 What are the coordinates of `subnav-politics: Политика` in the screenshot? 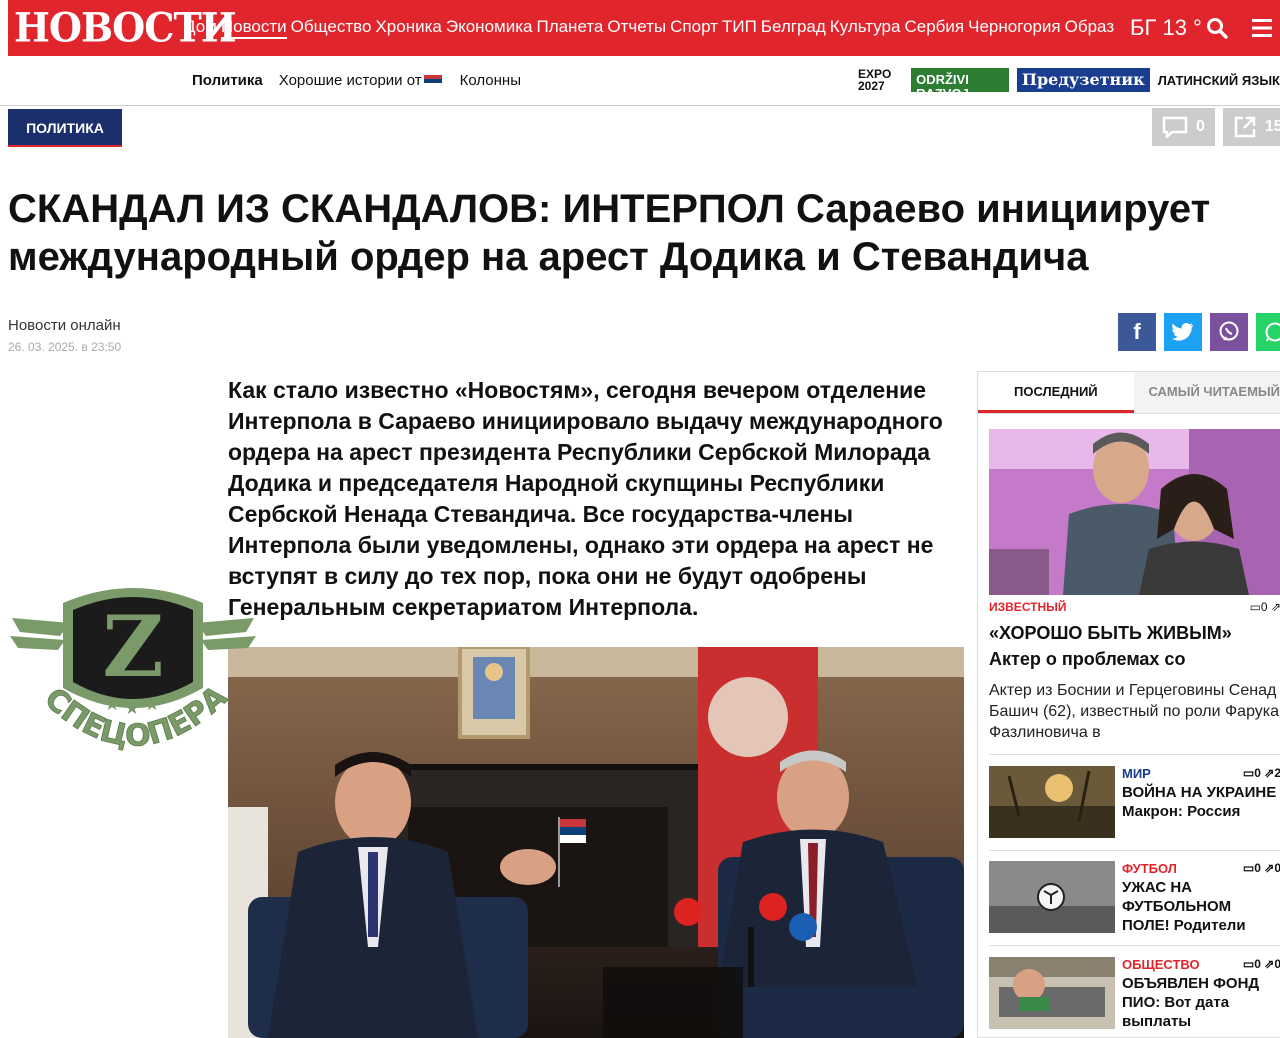 It's located at (227, 80).